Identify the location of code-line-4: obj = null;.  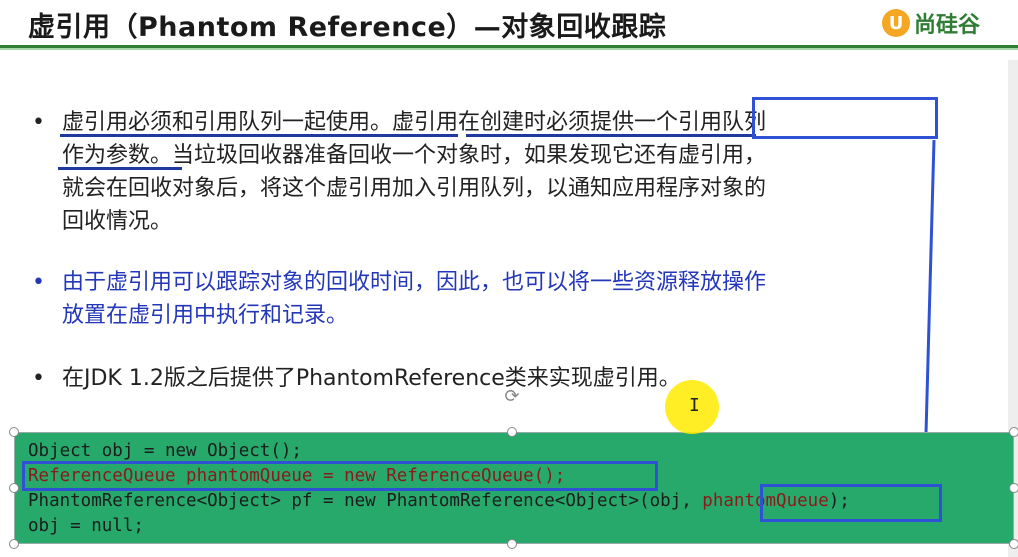
(86, 526).